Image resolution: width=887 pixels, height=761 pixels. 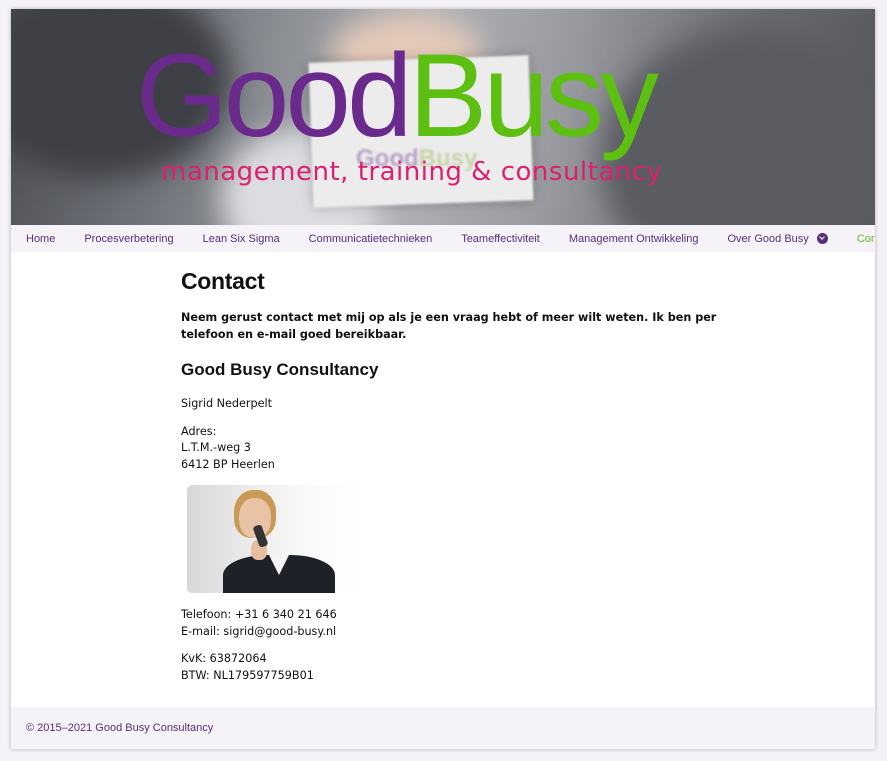 I want to click on btw-text: BTW: NL179597759B01, so click(x=247, y=675).